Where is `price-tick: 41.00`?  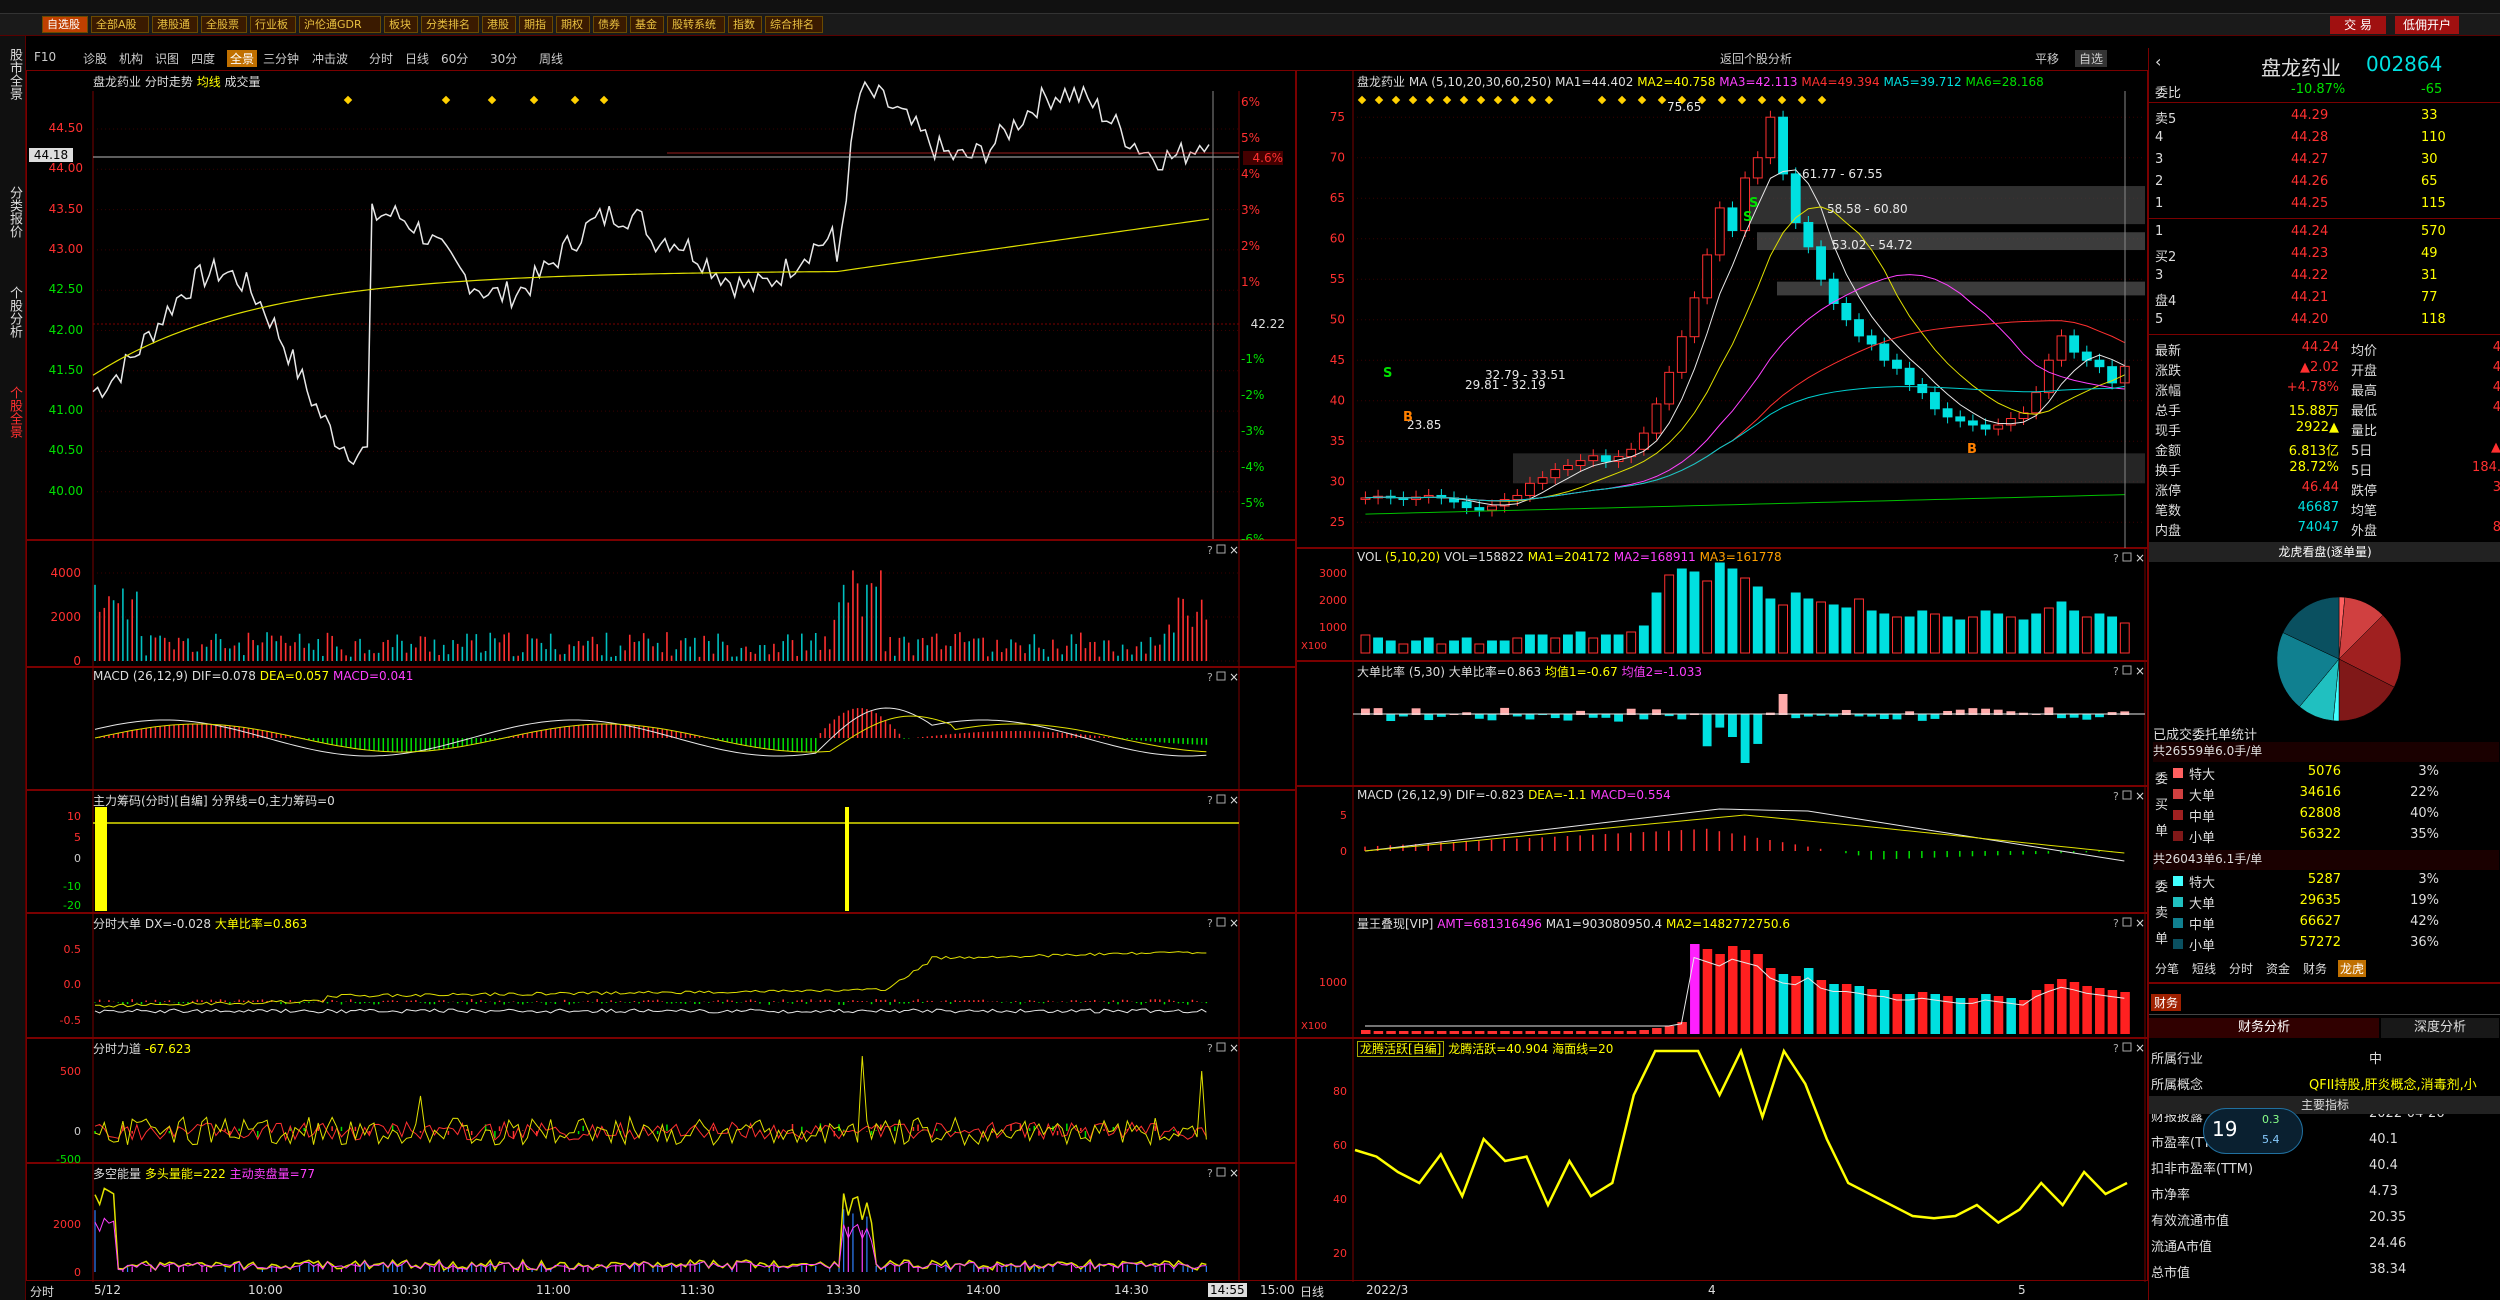 price-tick: 41.00 is located at coordinates (65, 410).